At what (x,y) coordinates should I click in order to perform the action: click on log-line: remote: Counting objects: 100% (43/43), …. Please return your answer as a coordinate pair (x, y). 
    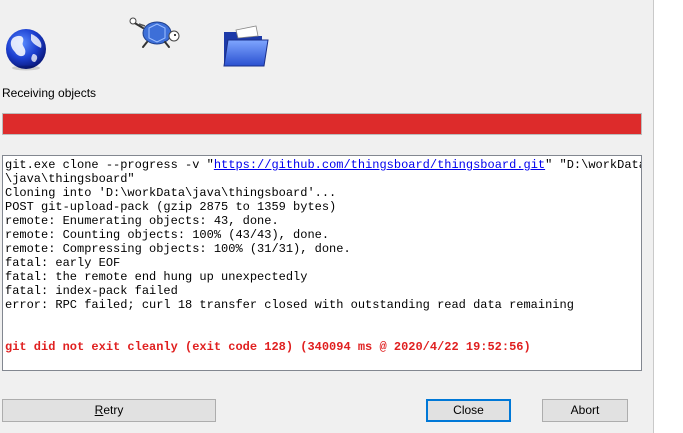
    Looking at the image, I should click on (167, 235).